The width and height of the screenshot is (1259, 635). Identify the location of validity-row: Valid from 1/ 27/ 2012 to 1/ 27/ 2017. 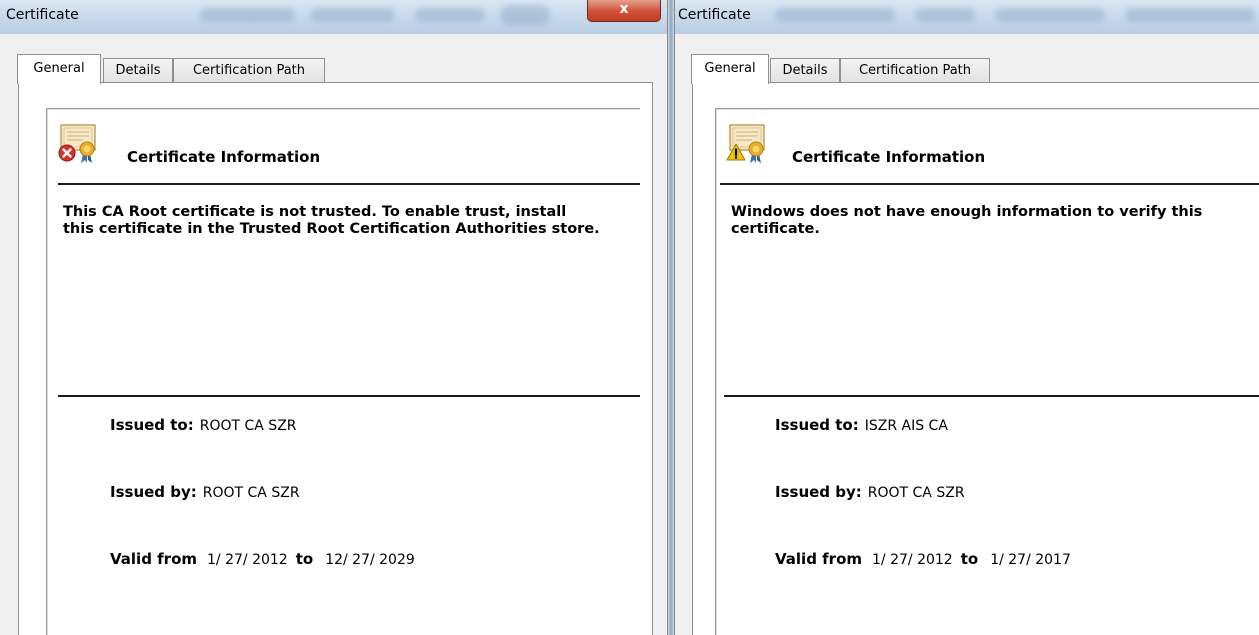
(923, 559).